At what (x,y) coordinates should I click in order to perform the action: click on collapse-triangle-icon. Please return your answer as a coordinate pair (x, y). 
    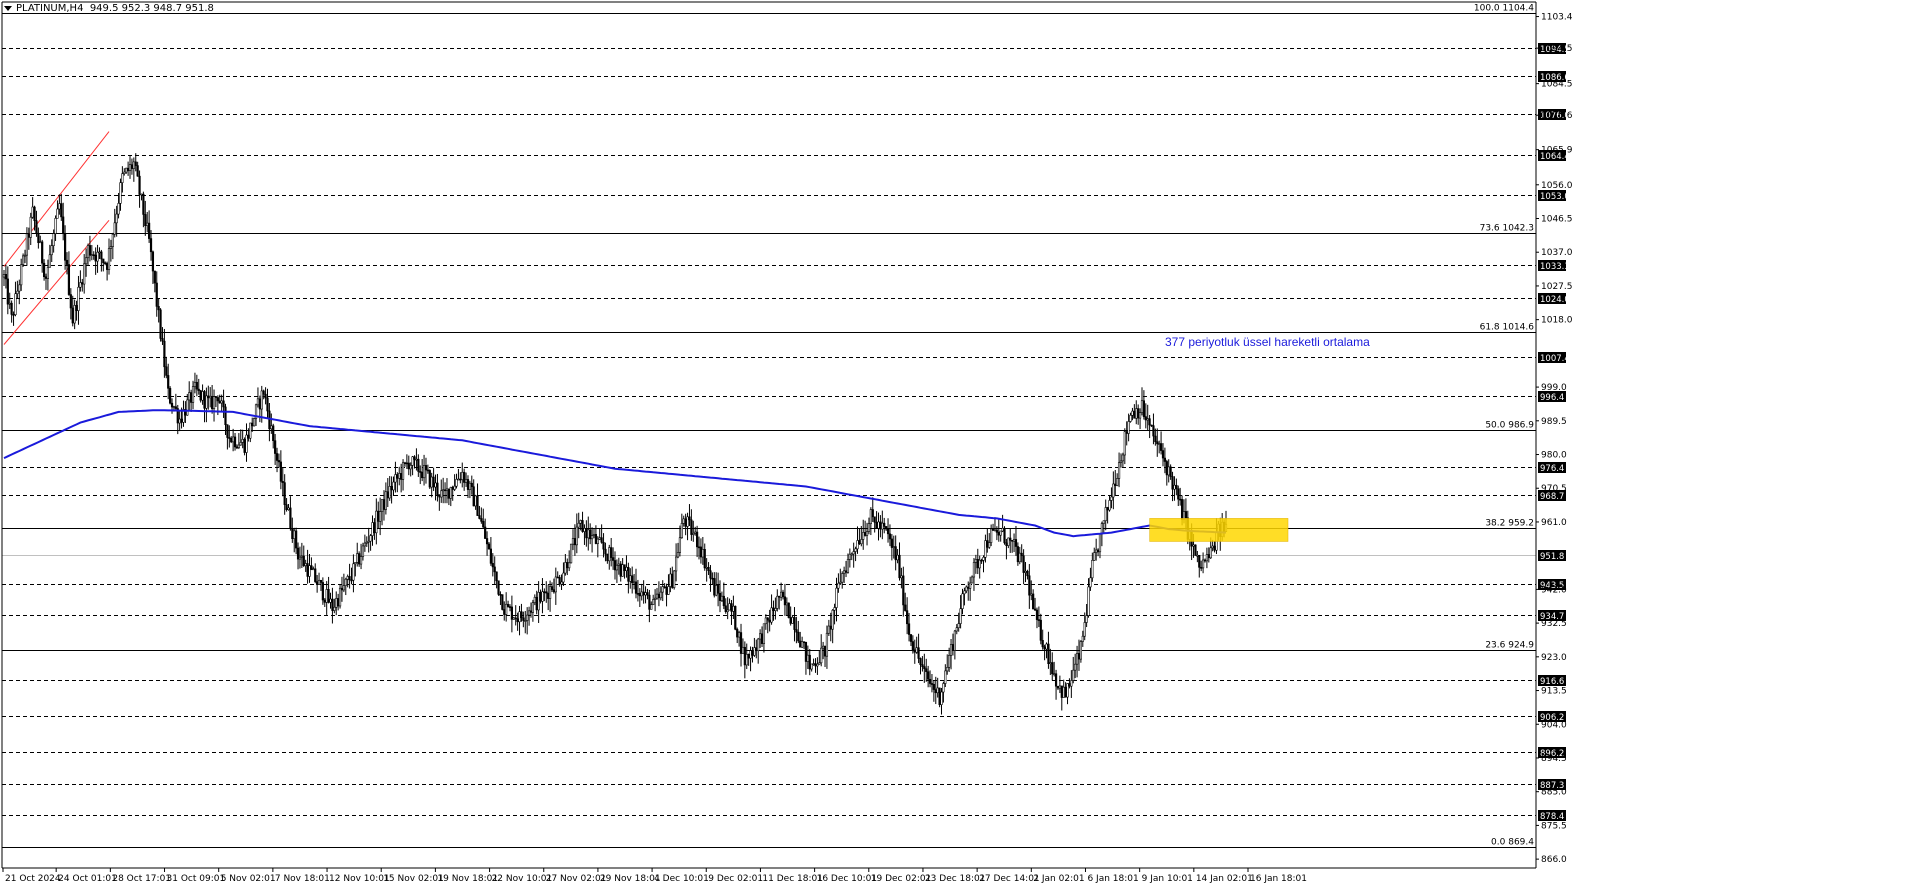
    Looking at the image, I should click on (8, 8).